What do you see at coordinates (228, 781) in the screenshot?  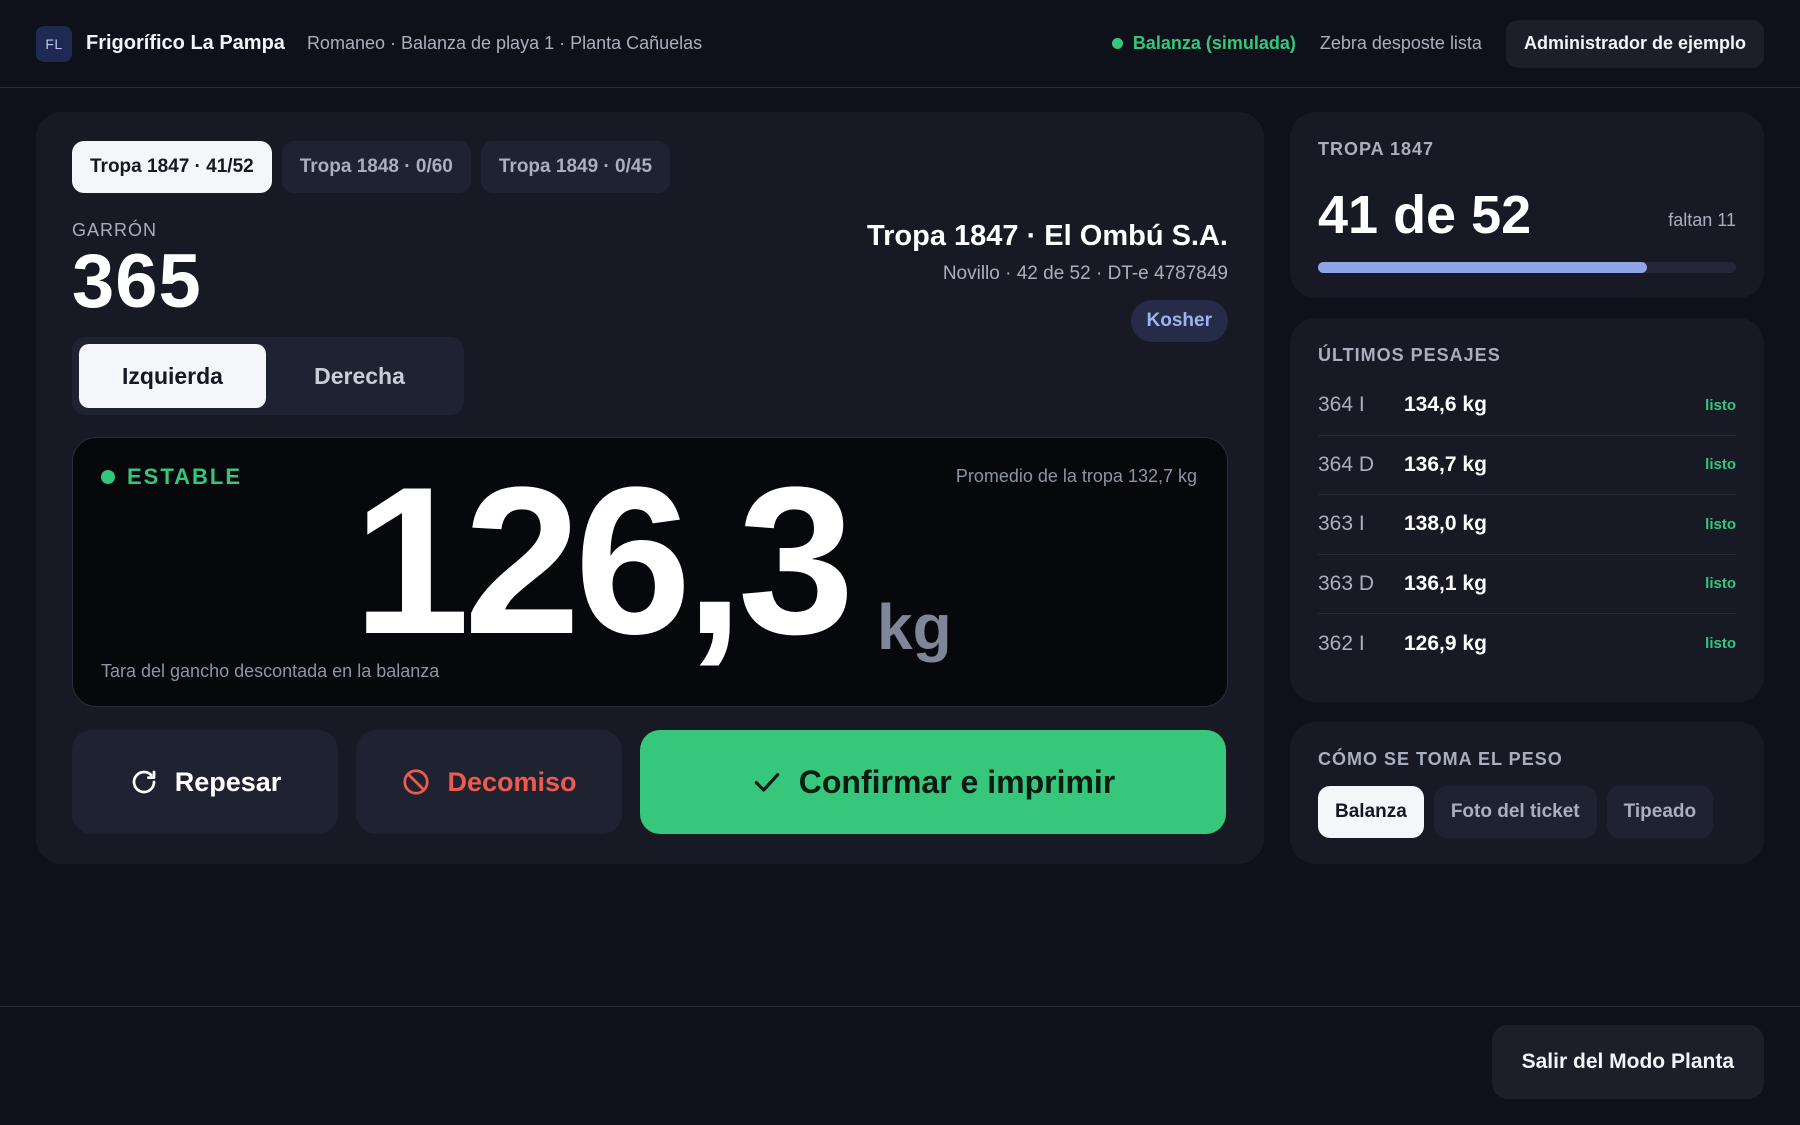 I see `repesar-label: Repesar` at bounding box center [228, 781].